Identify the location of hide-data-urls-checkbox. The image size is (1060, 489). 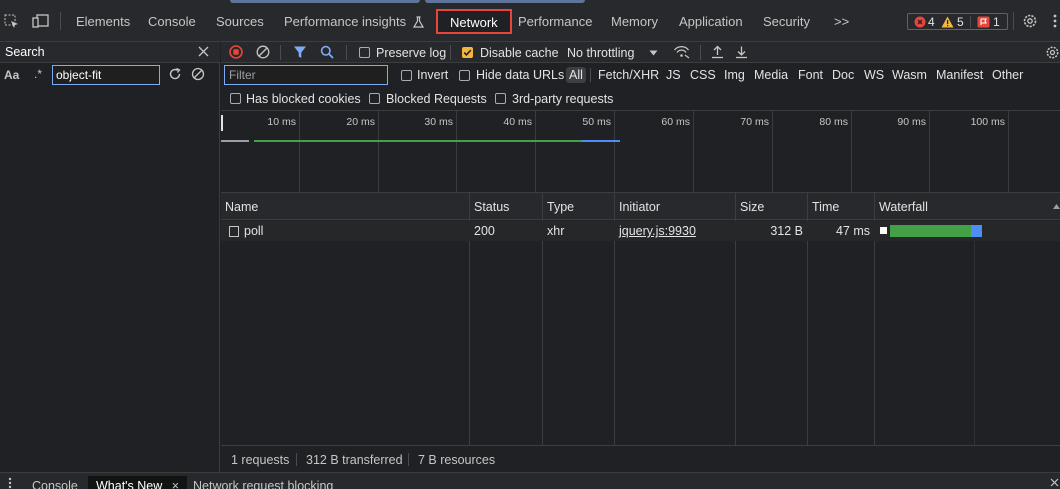
(464, 75).